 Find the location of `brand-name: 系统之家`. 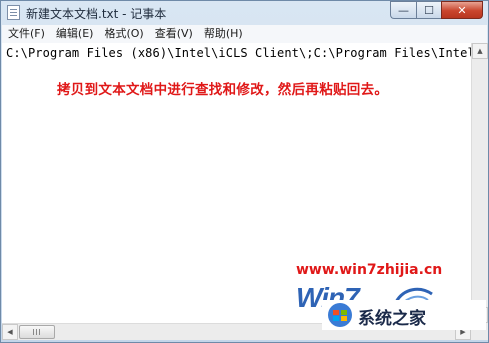

brand-name: 系统之家 is located at coordinates (392, 319).